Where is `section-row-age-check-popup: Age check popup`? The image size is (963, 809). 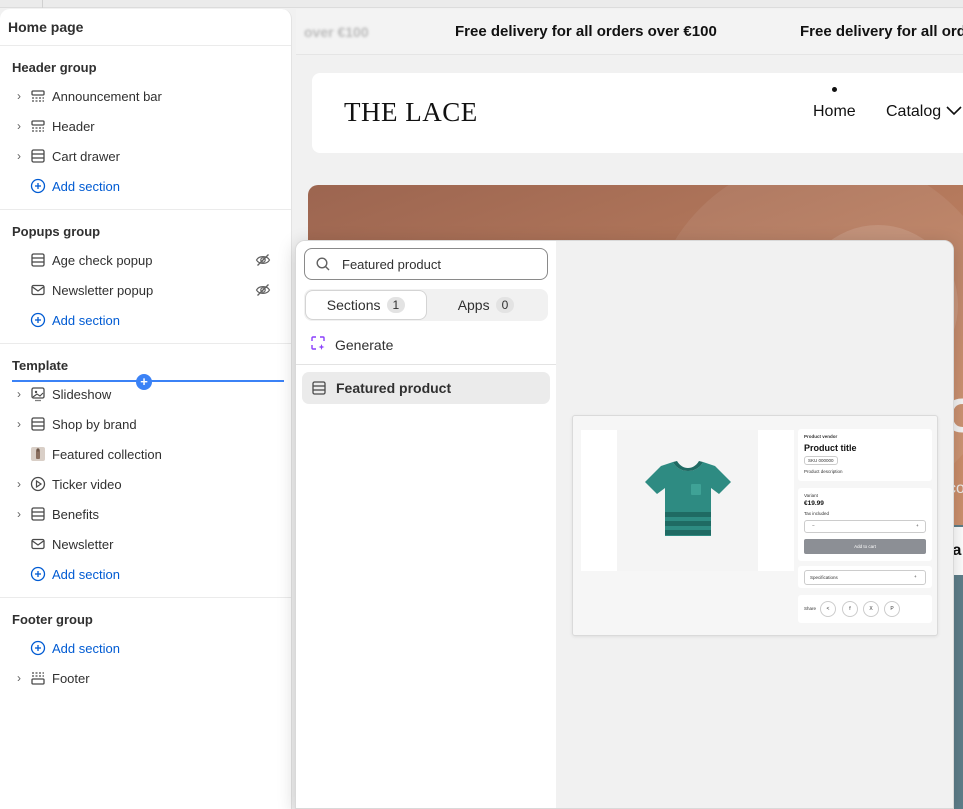 section-row-age-check-popup: Age check popup is located at coordinates (145, 260).